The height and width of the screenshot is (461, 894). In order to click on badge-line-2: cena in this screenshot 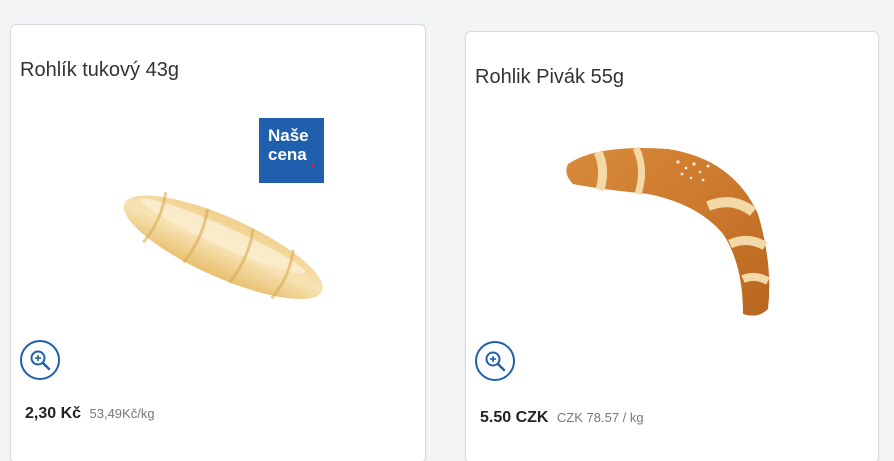, I will do `click(287, 154)`.